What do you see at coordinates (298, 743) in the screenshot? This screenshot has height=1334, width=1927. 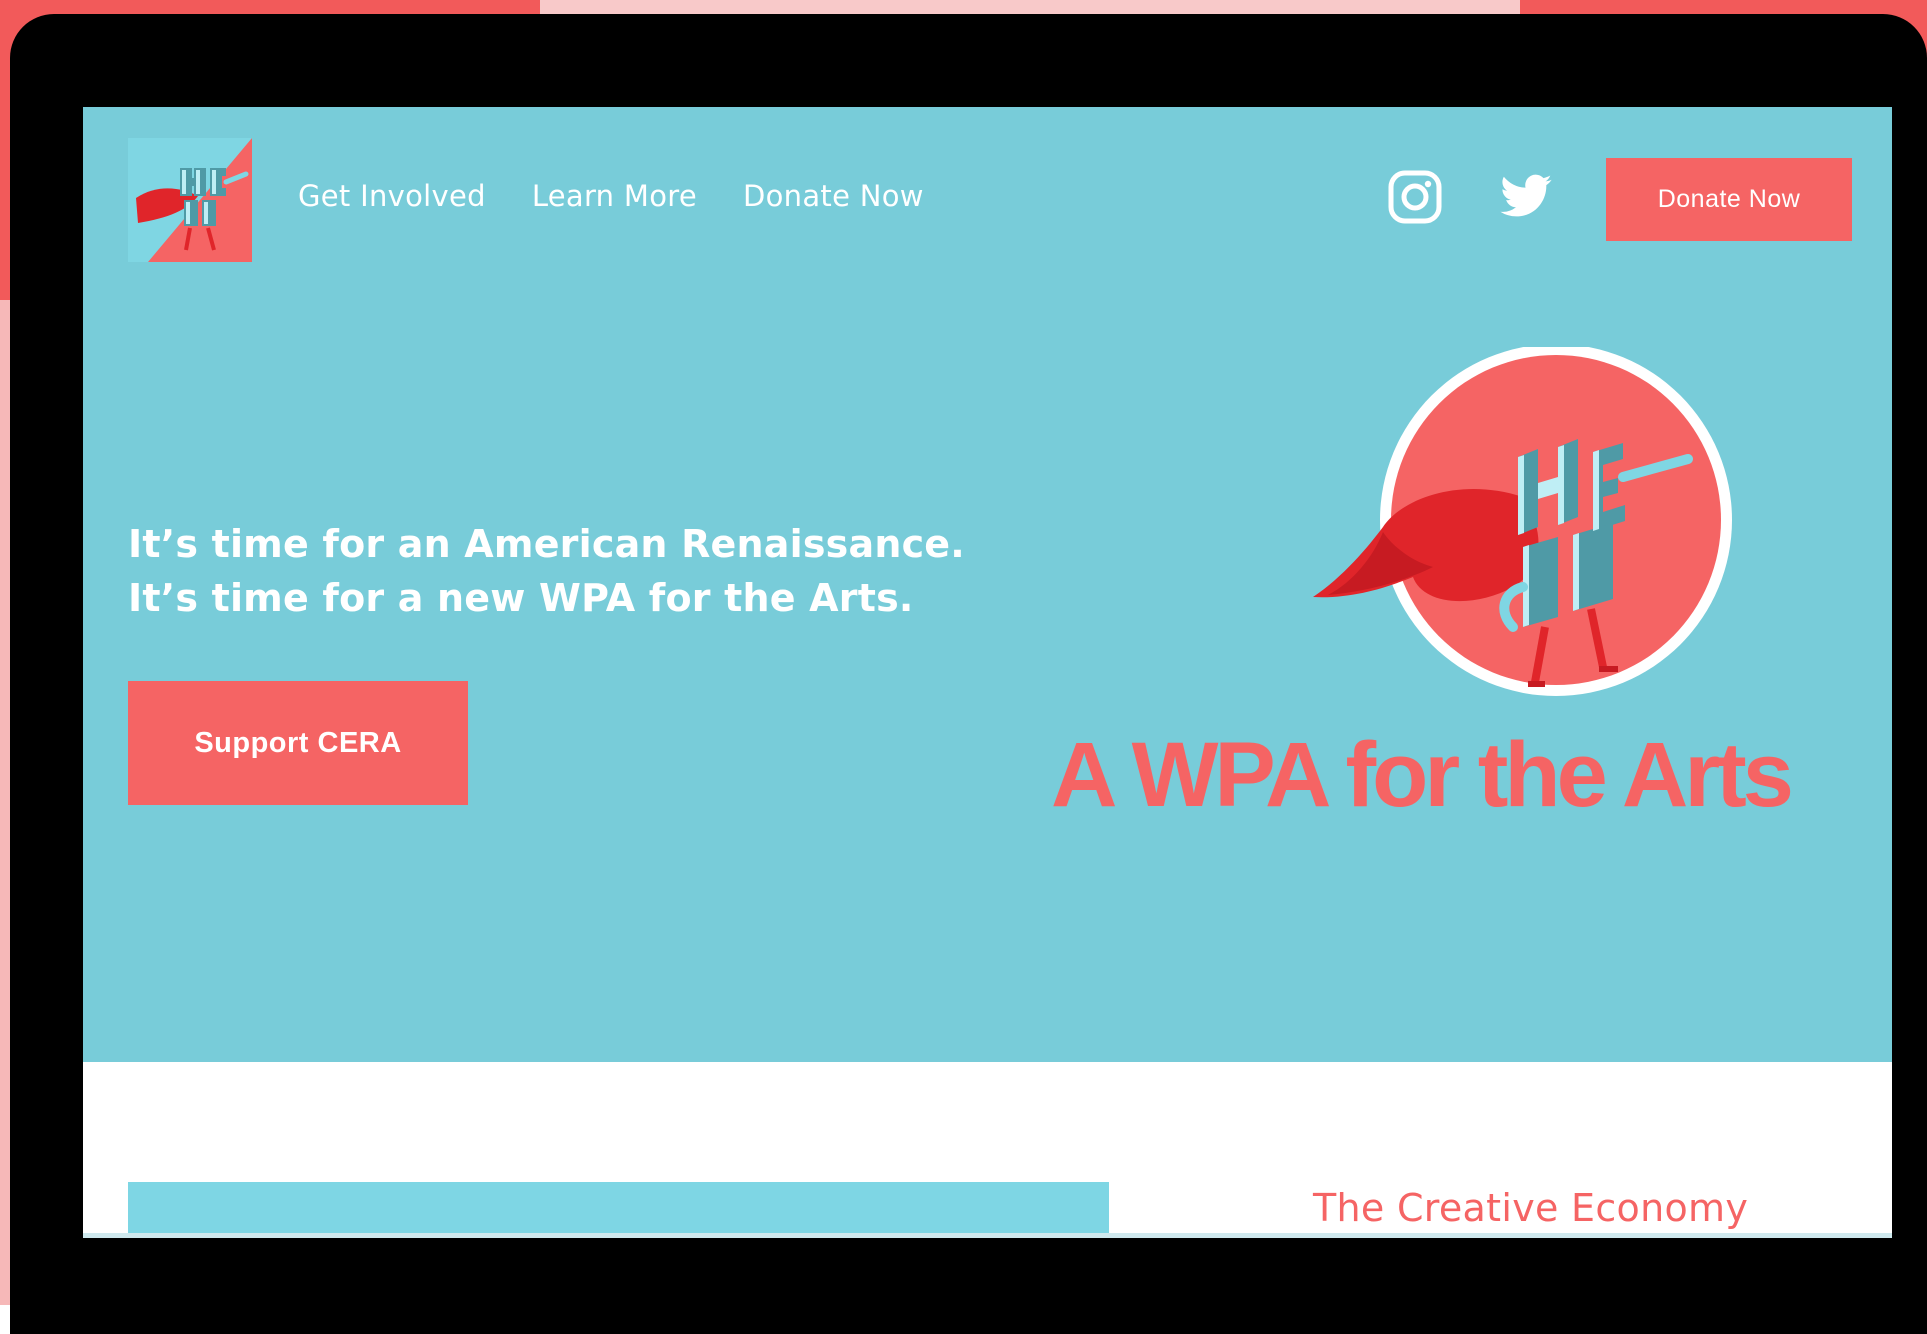 I see `support-cera-button: Support CERA` at bounding box center [298, 743].